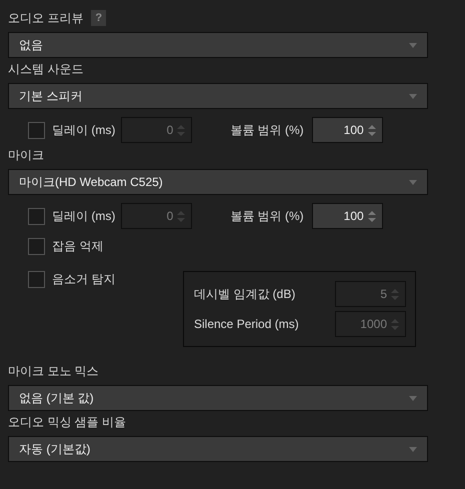  Describe the element at coordinates (53, 371) in the screenshot. I see `section-label: 마이크 모노 믹스` at that location.